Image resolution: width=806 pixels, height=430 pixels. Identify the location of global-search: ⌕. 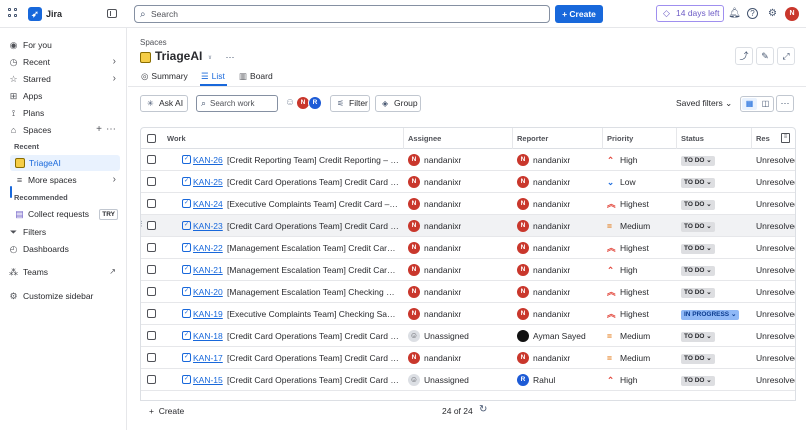
(342, 14).